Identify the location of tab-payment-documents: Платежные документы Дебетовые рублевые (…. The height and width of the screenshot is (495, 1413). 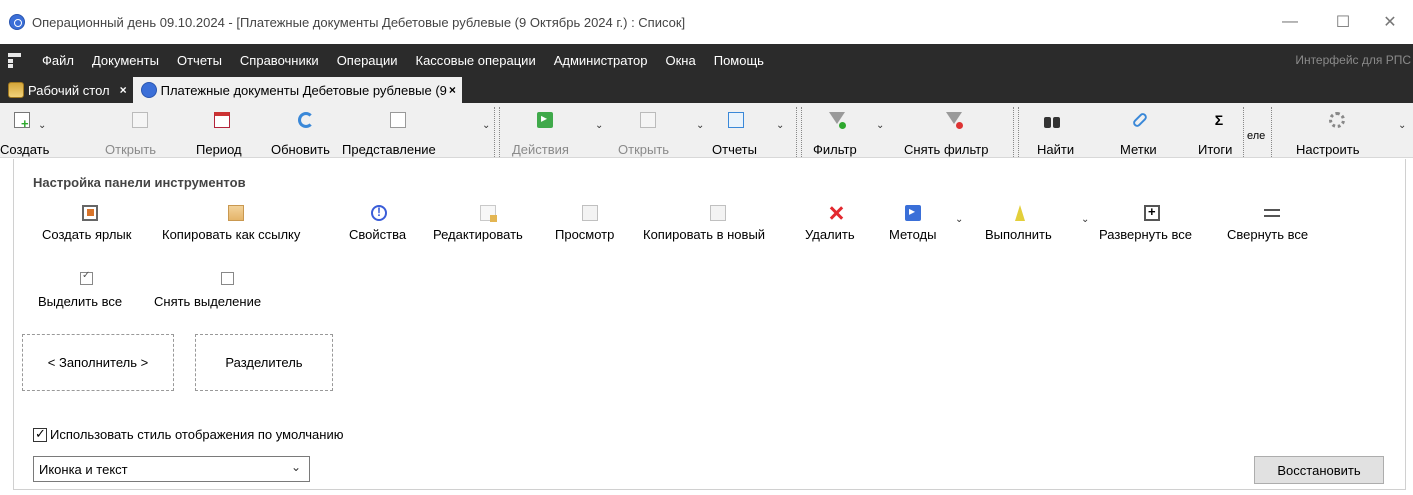
(297, 90).